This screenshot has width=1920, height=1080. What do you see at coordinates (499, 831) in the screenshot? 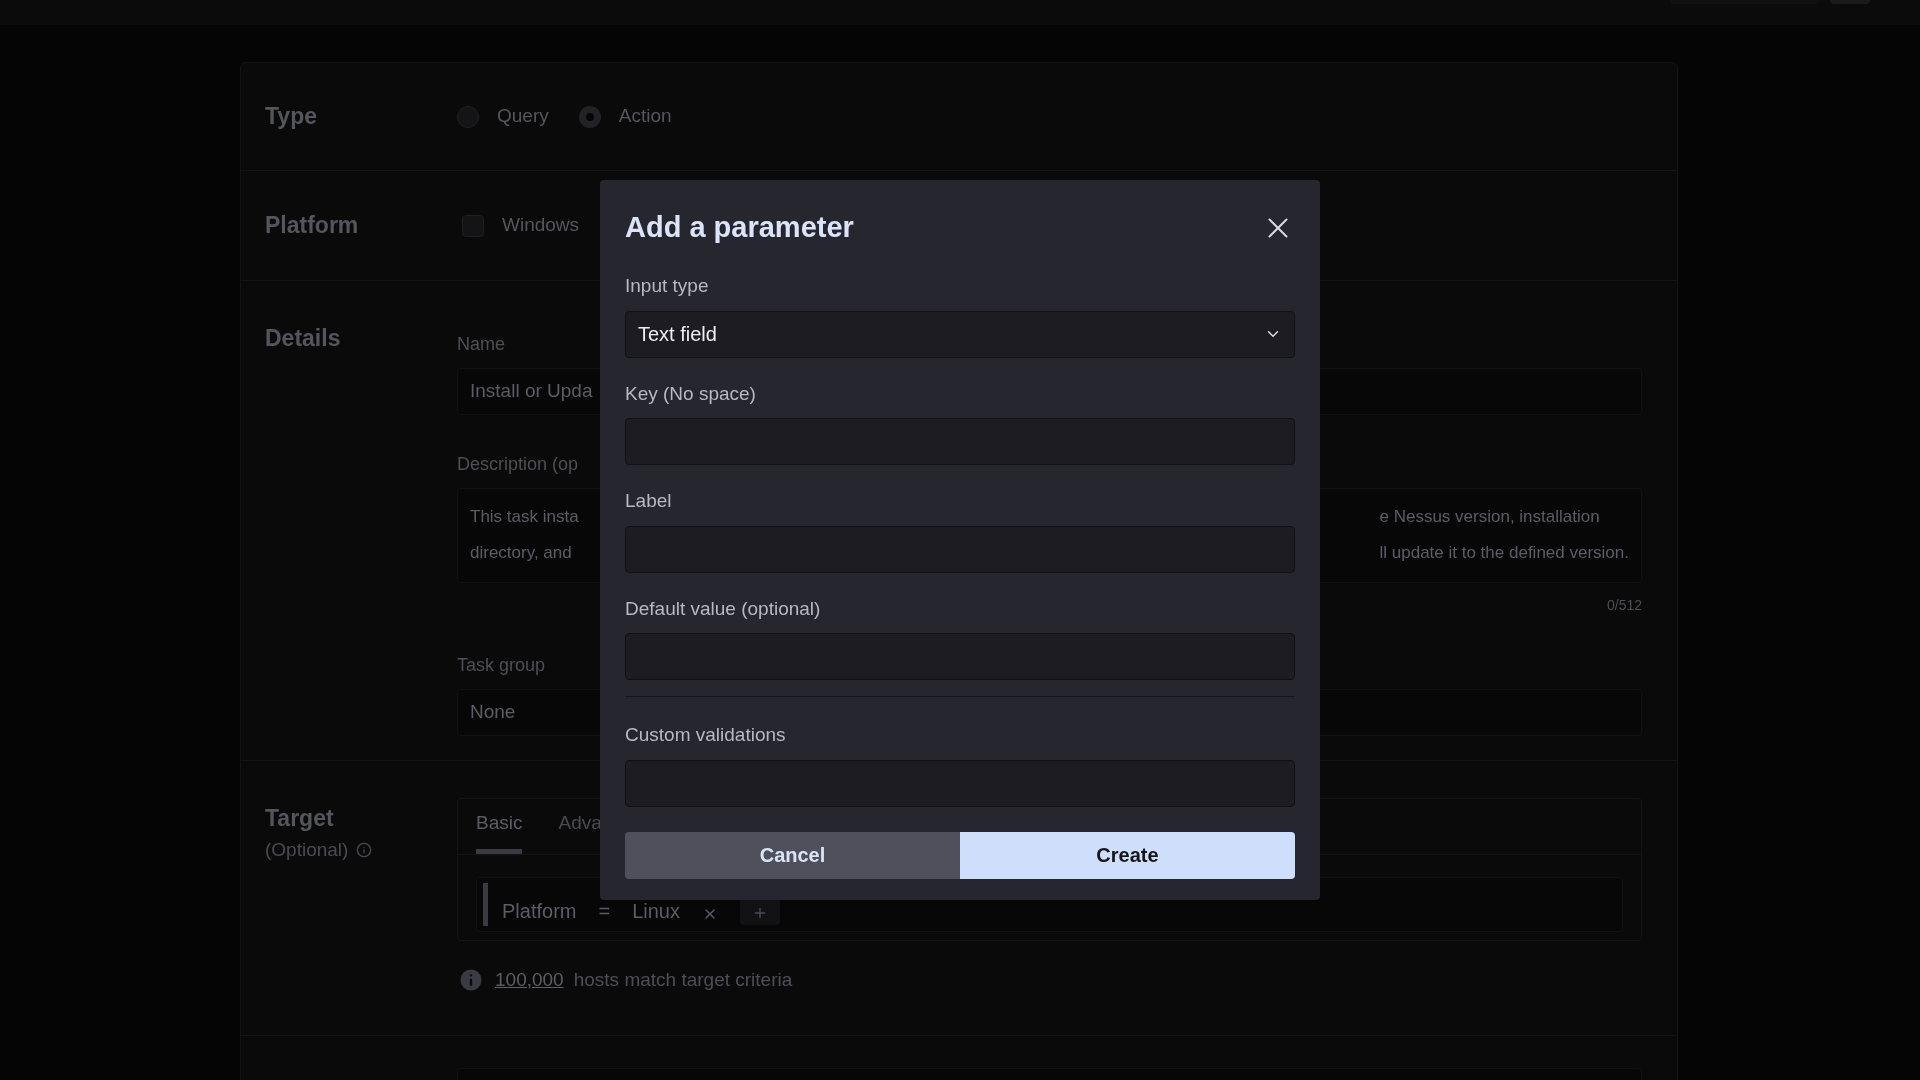
I see `tab: Basic` at bounding box center [499, 831].